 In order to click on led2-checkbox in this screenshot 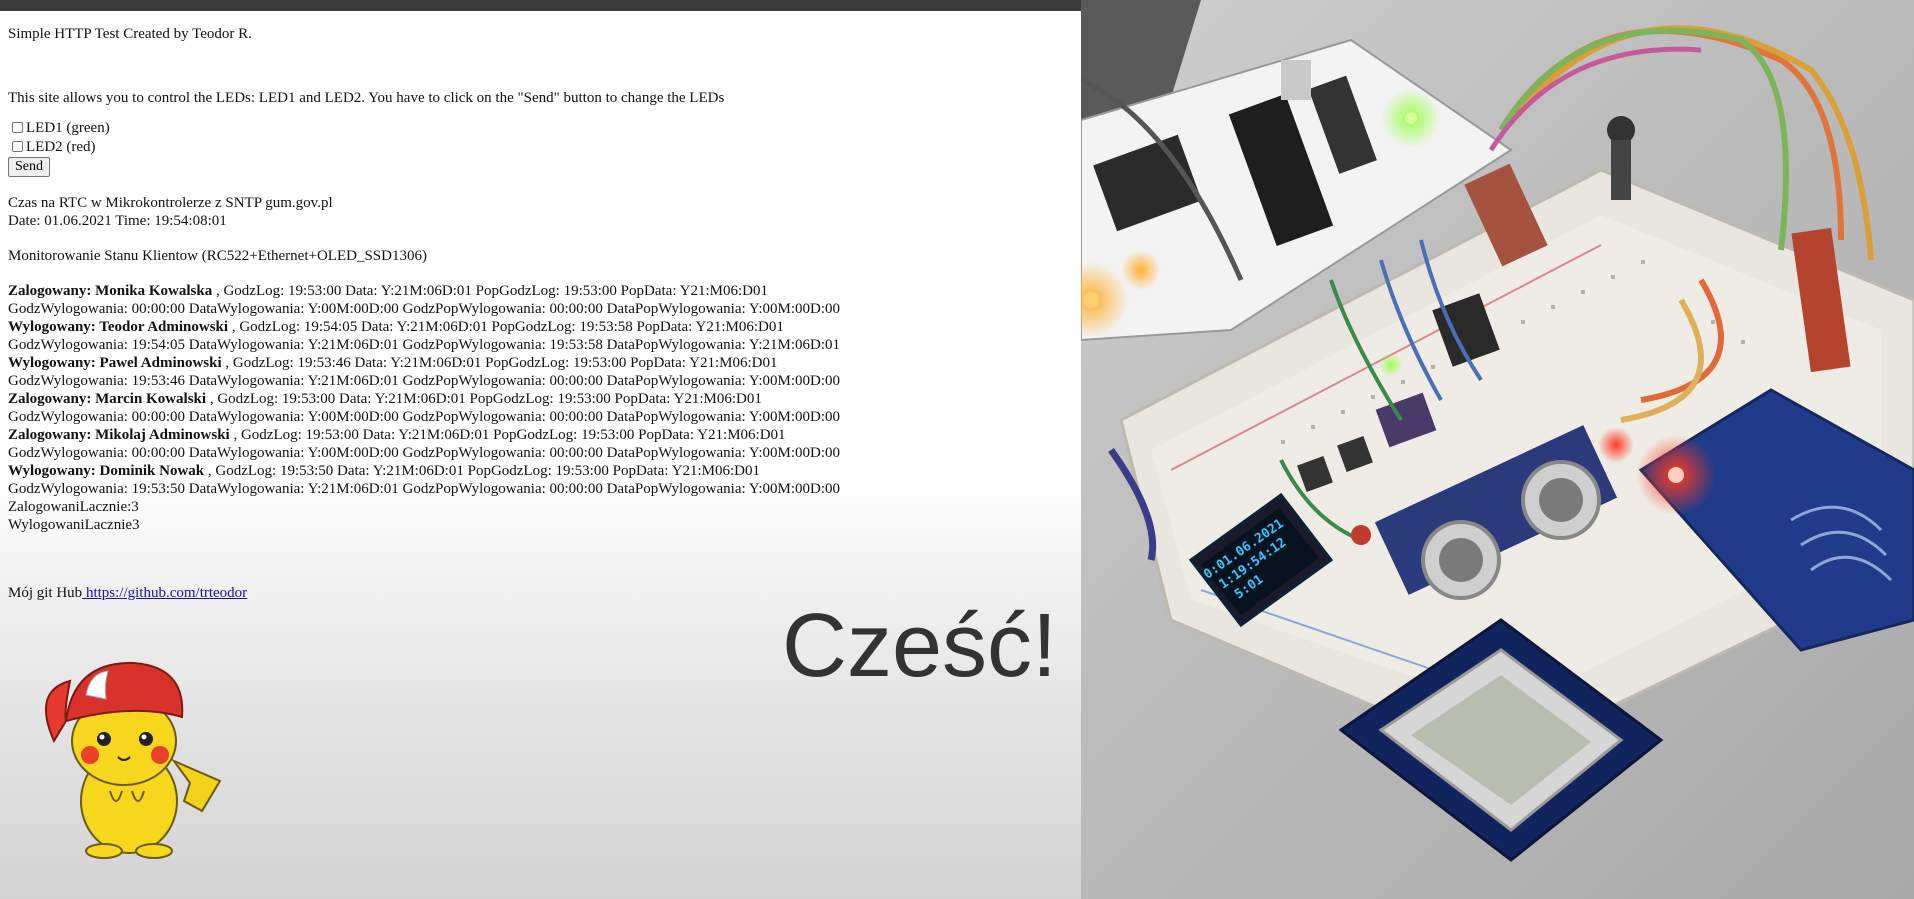, I will do `click(17, 146)`.